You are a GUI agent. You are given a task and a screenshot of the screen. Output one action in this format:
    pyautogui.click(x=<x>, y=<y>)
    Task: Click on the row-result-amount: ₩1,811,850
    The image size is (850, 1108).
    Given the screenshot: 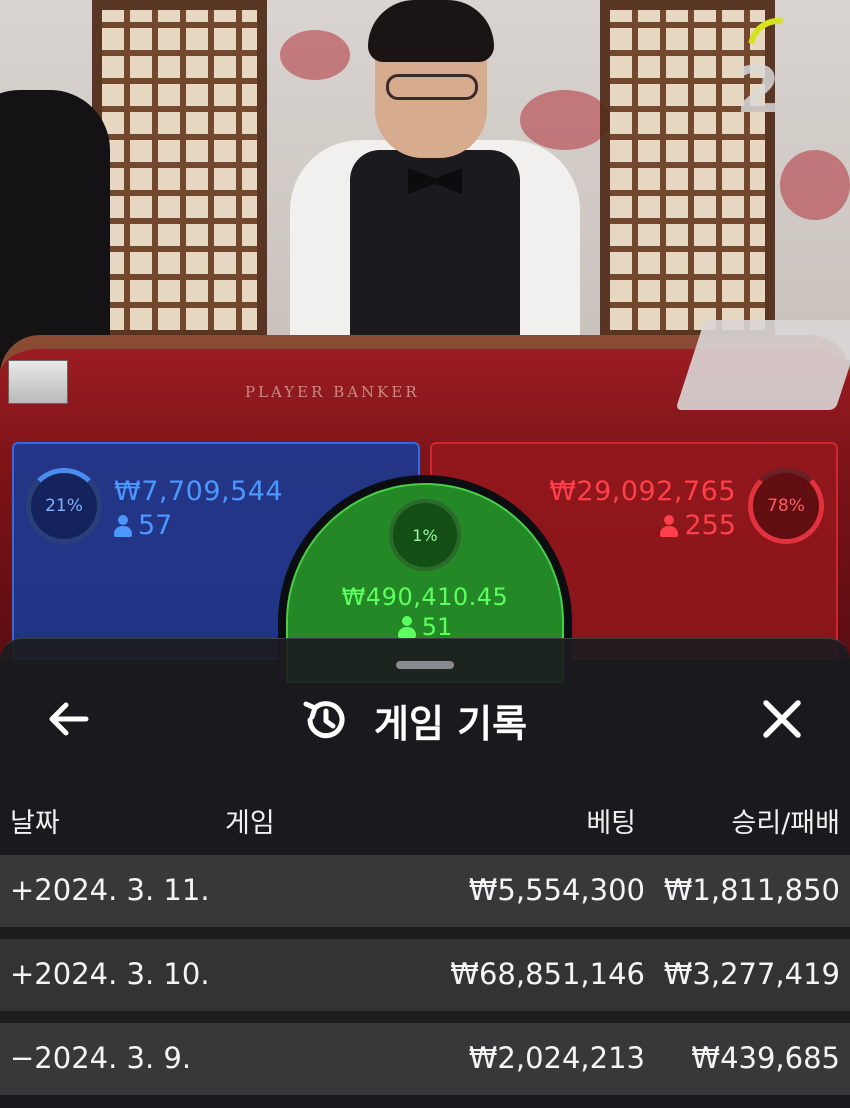 What is the action you would take?
    pyautogui.click(x=751, y=890)
    